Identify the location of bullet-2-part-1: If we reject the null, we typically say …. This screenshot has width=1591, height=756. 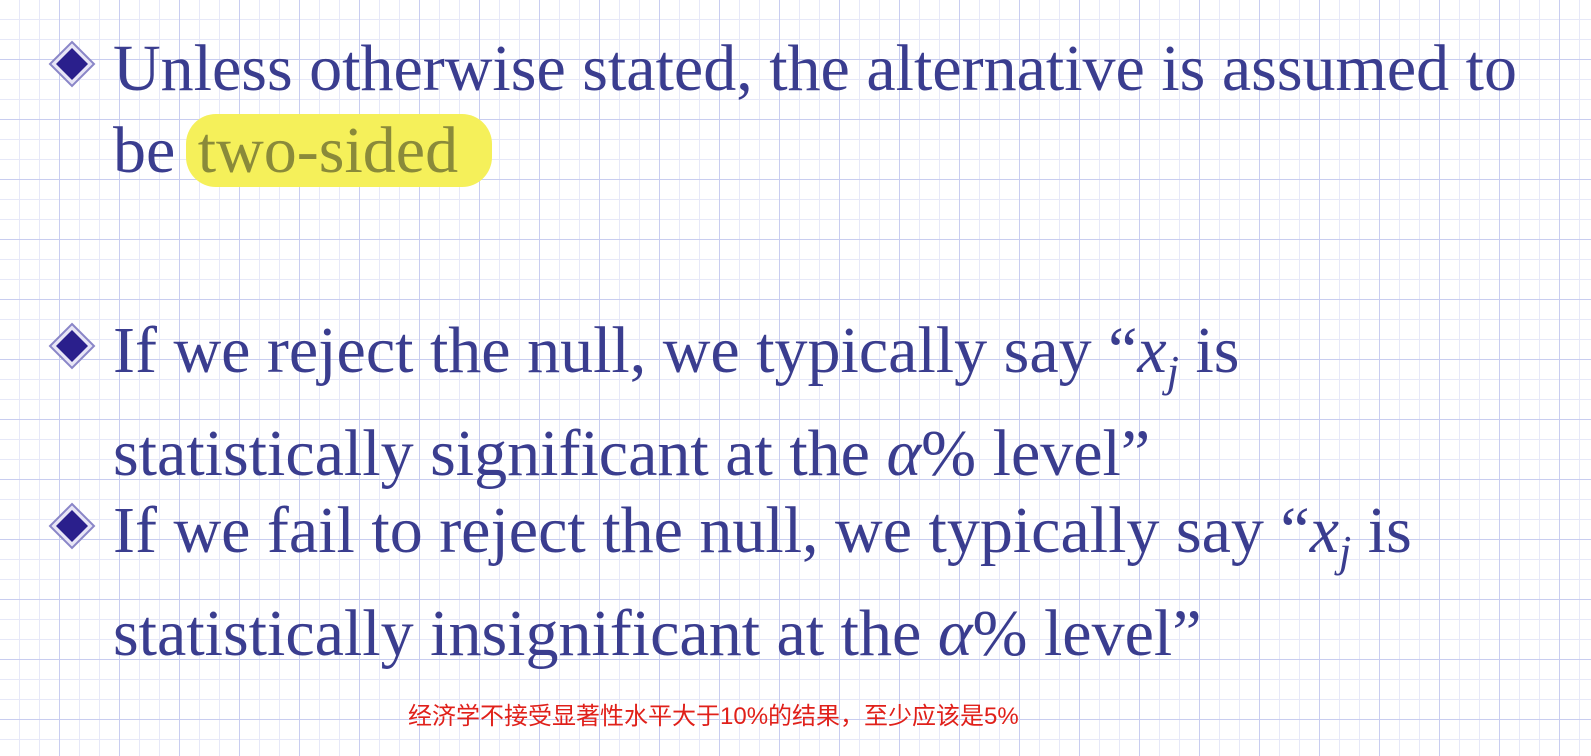
(625, 350).